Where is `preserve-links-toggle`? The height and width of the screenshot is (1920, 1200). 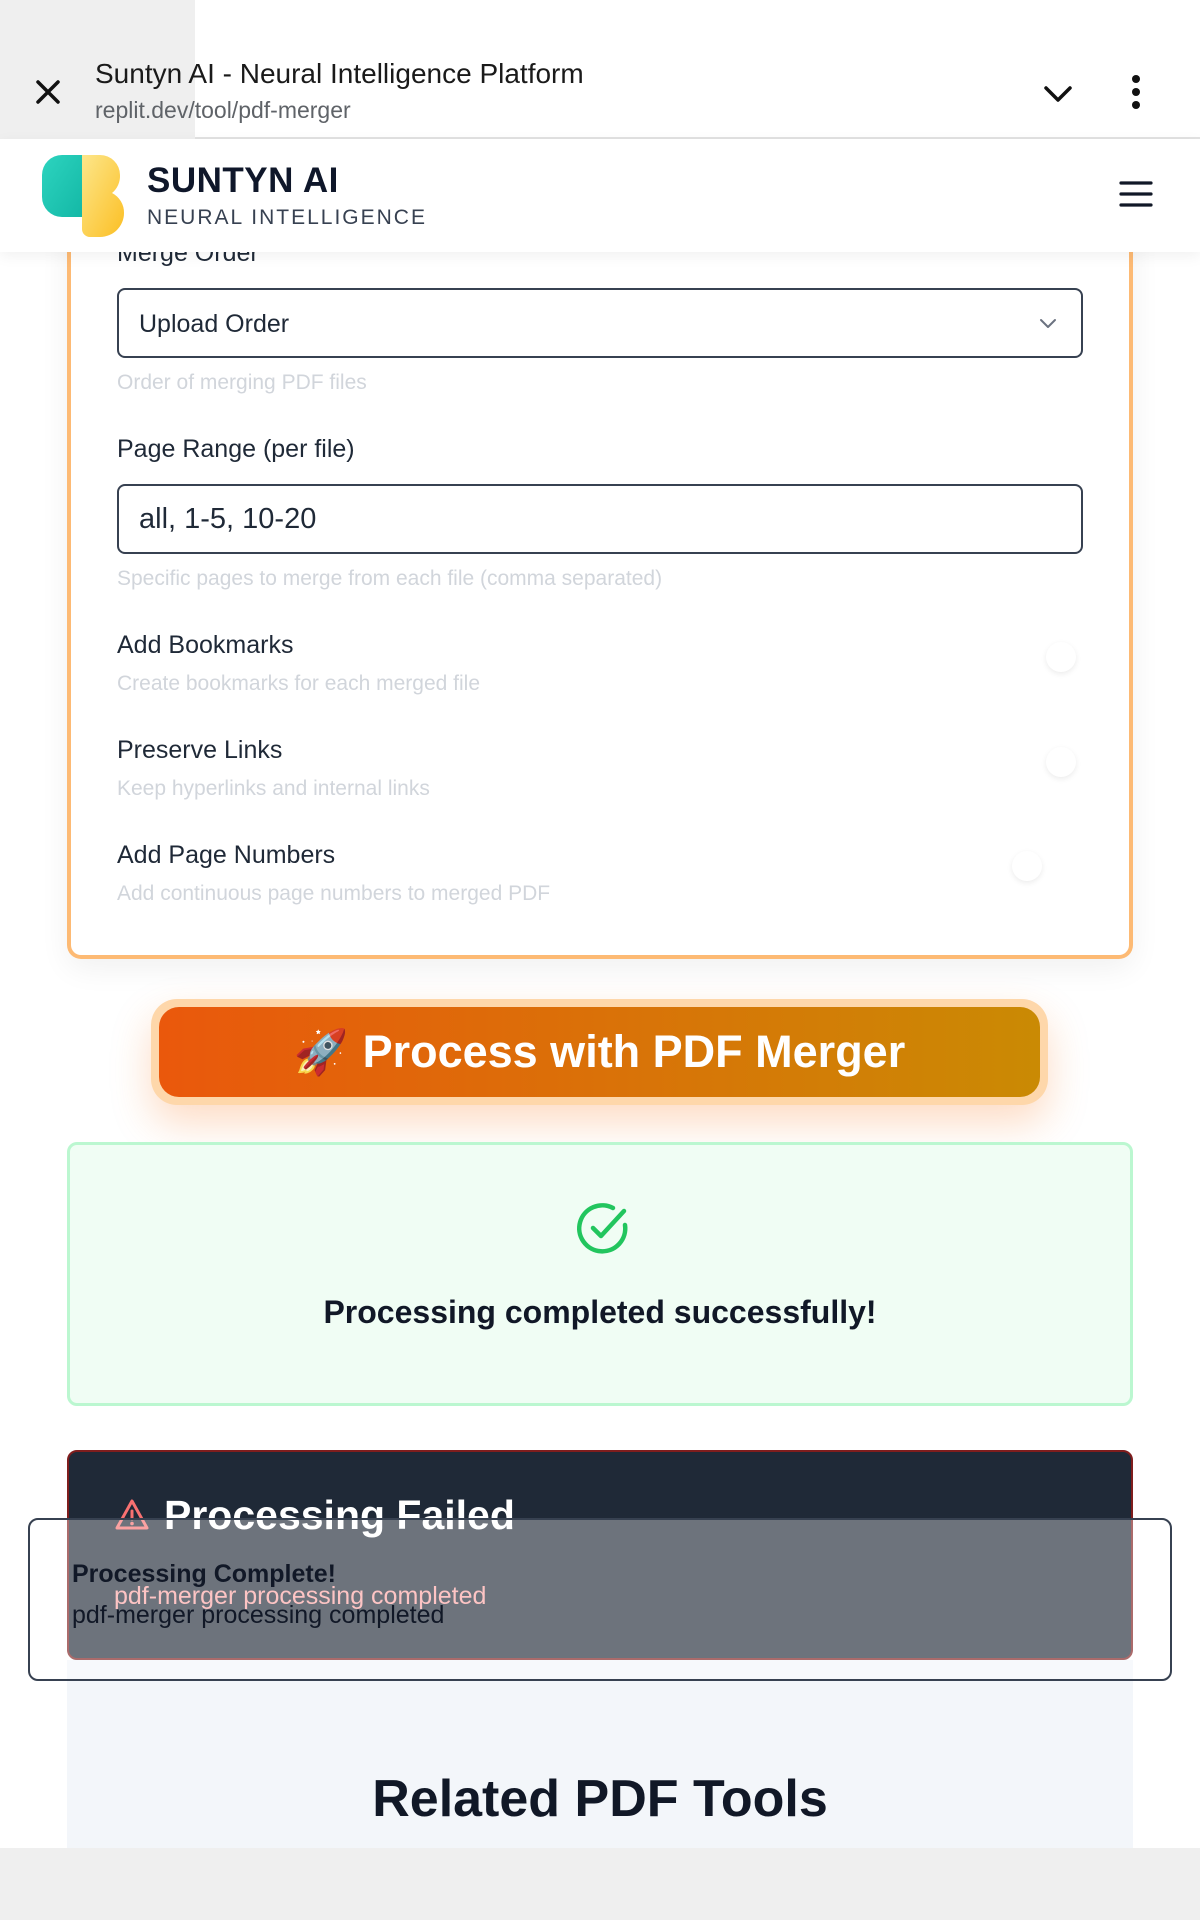 preserve-links-toggle is located at coordinates (1061, 762).